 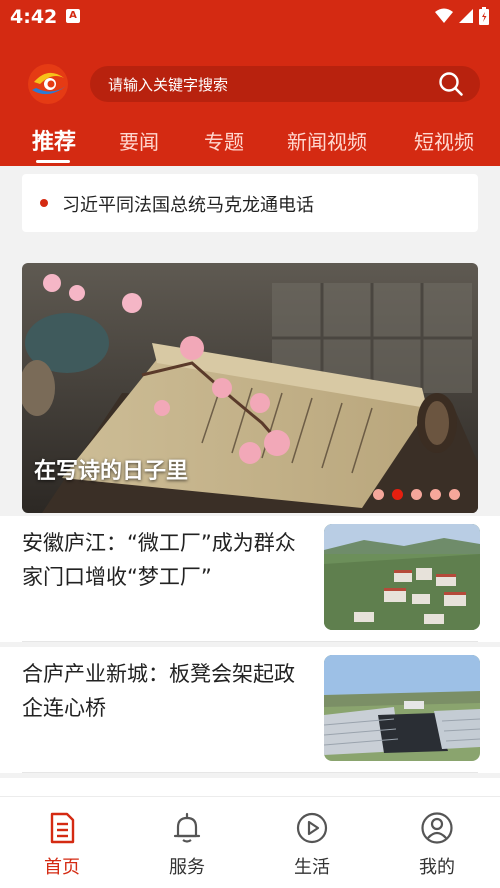 What do you see at coordinates (187, 827) in the screenshot?
I see `bell-icon` at bounding box center [187, 827].